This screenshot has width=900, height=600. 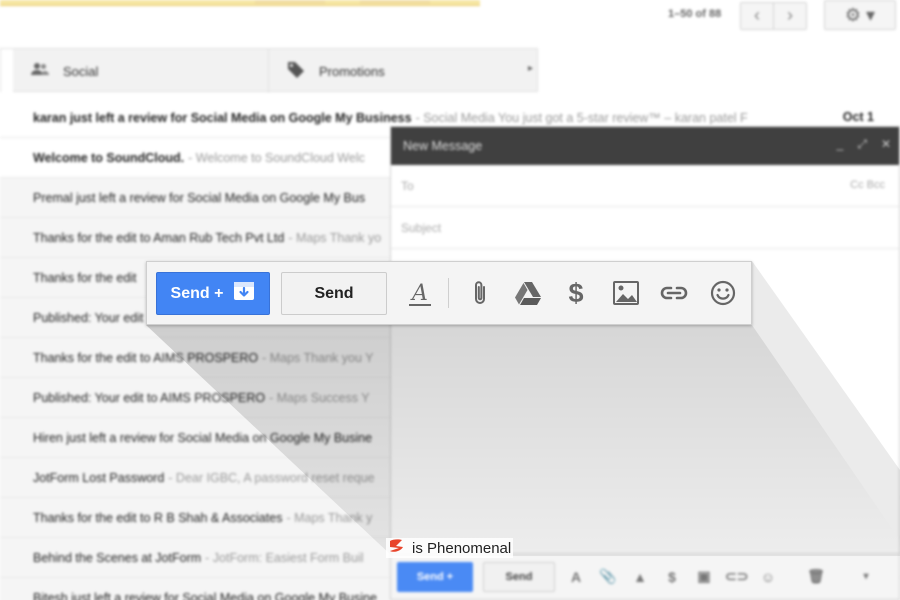 I want to click on text-format-icon: A, so click(x=420, y=293).